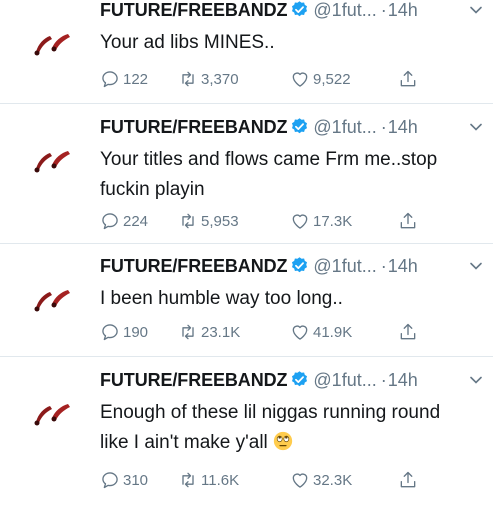 This screenshot has width=493, height=509. Describe the element at coordinates (333, 221) in the screenshot. I see `like-count: 17.3K` at that location.